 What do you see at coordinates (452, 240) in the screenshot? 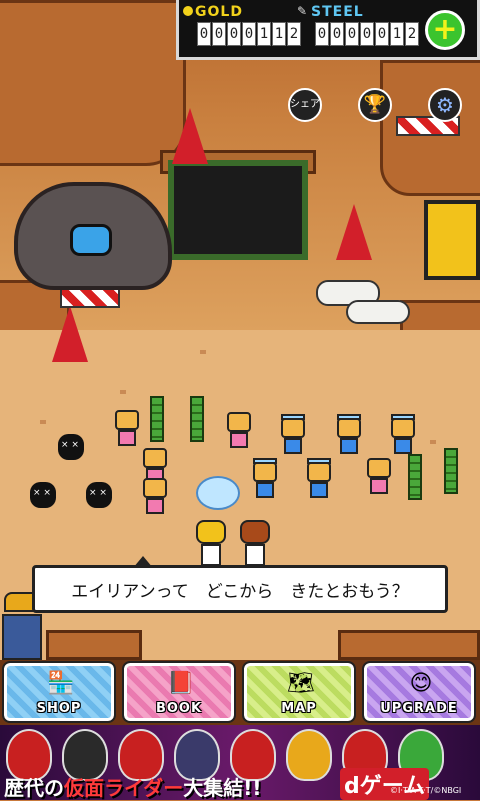
I see `yellow-machine` at bounding box center [452, 240].